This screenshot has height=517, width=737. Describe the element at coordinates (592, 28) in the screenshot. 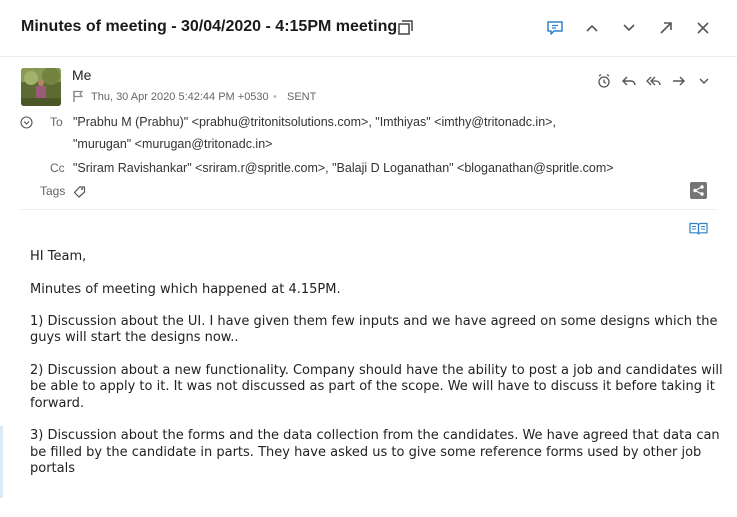

I see `previous-message-icon` at that location.